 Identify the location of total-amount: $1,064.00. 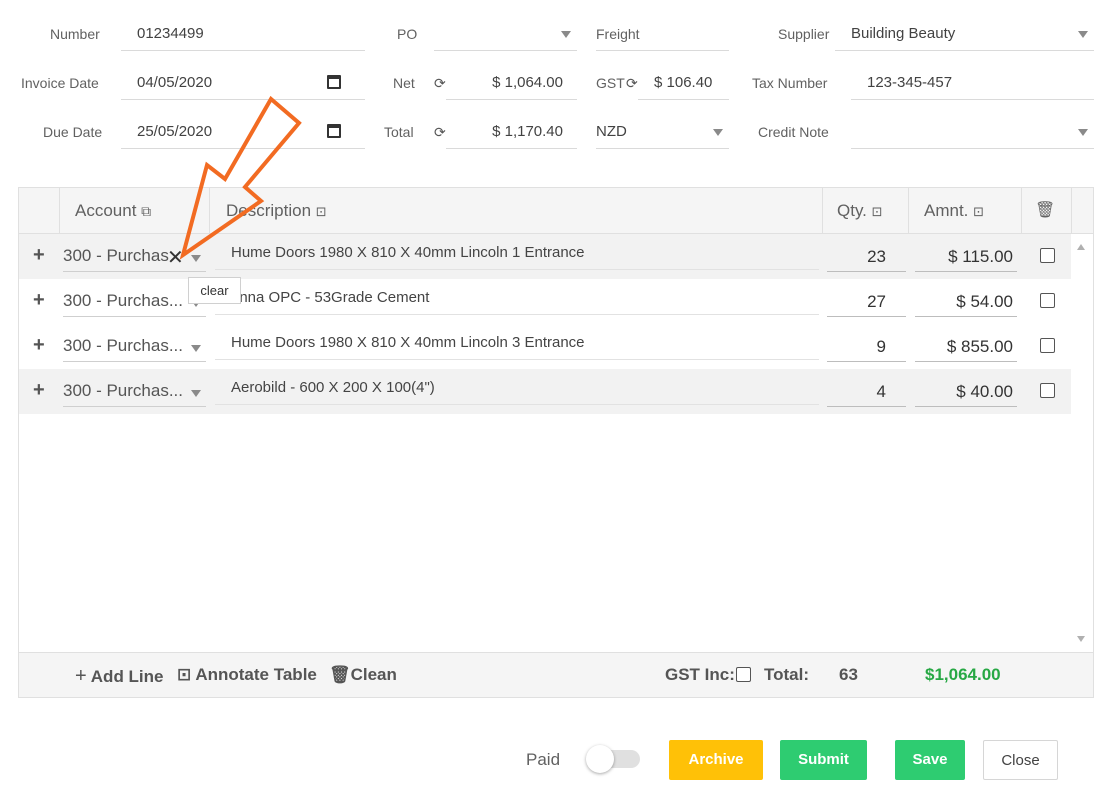
(963, 674).